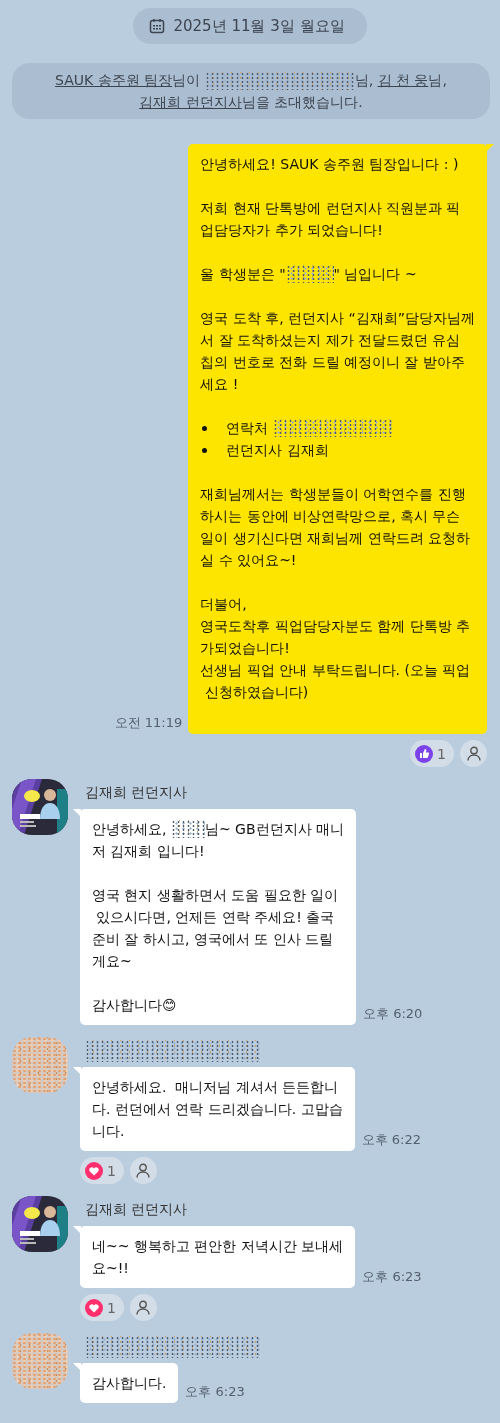  Describe the element at coordinates (393, 1014) in the screenshot. I see `time-label: 오후 6:20` at that location.